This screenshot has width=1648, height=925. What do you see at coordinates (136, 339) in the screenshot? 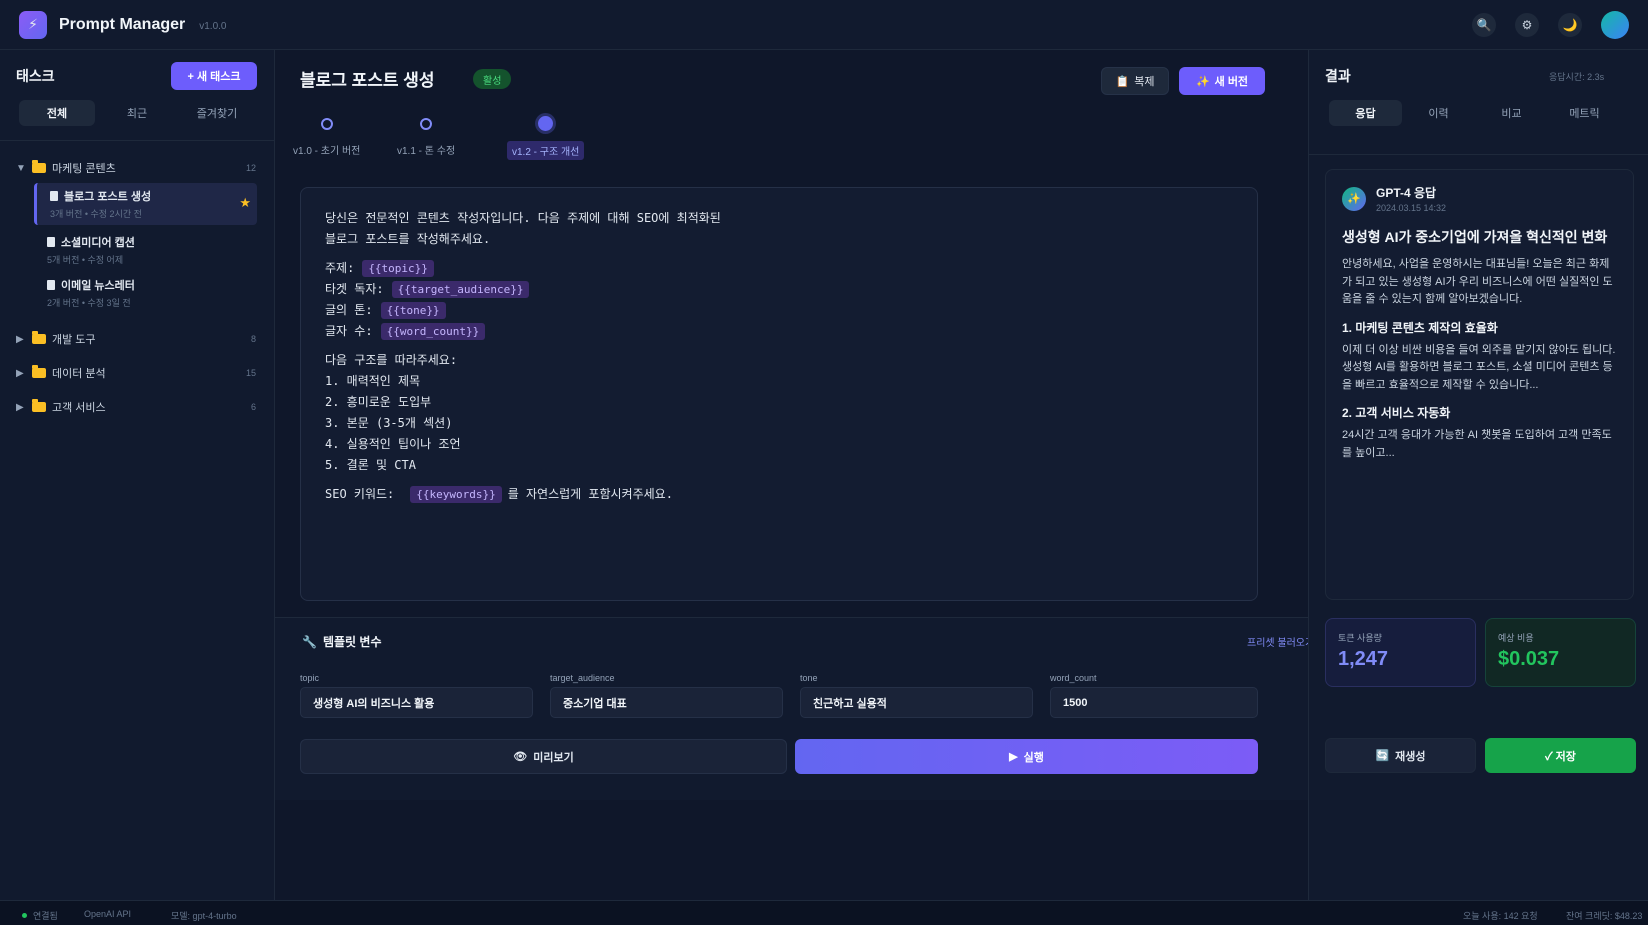
I see `folder-dev-tools: ▶ 개발 도구 8` at bounding box center [136, 339].